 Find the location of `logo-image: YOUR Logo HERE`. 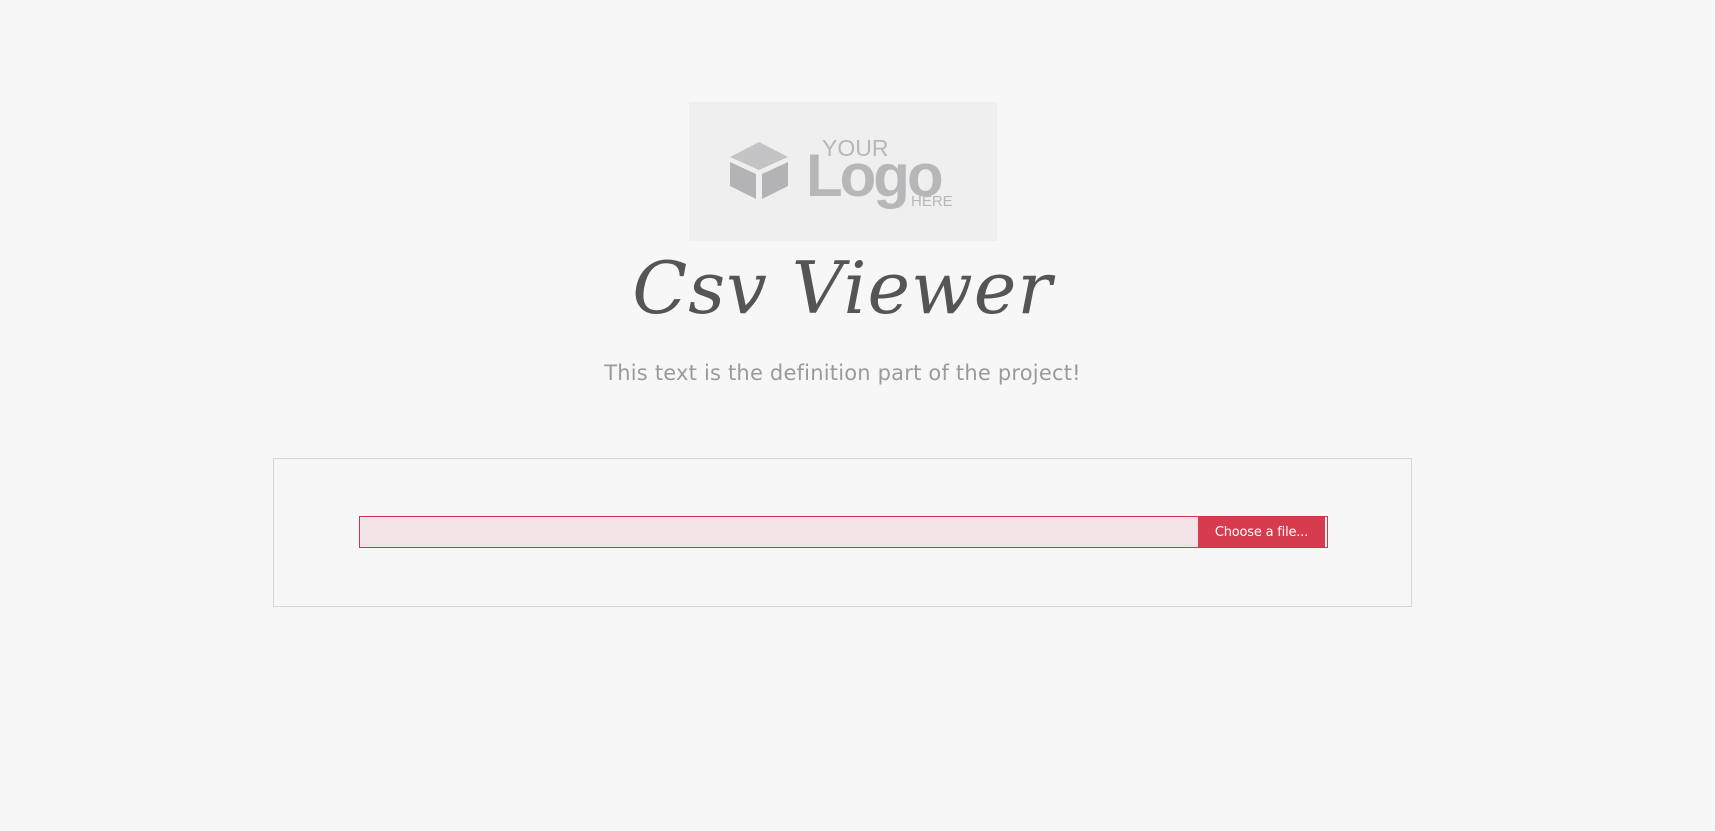

logo-image: YOUR Logo HERE is located at coordinates (841, 172).